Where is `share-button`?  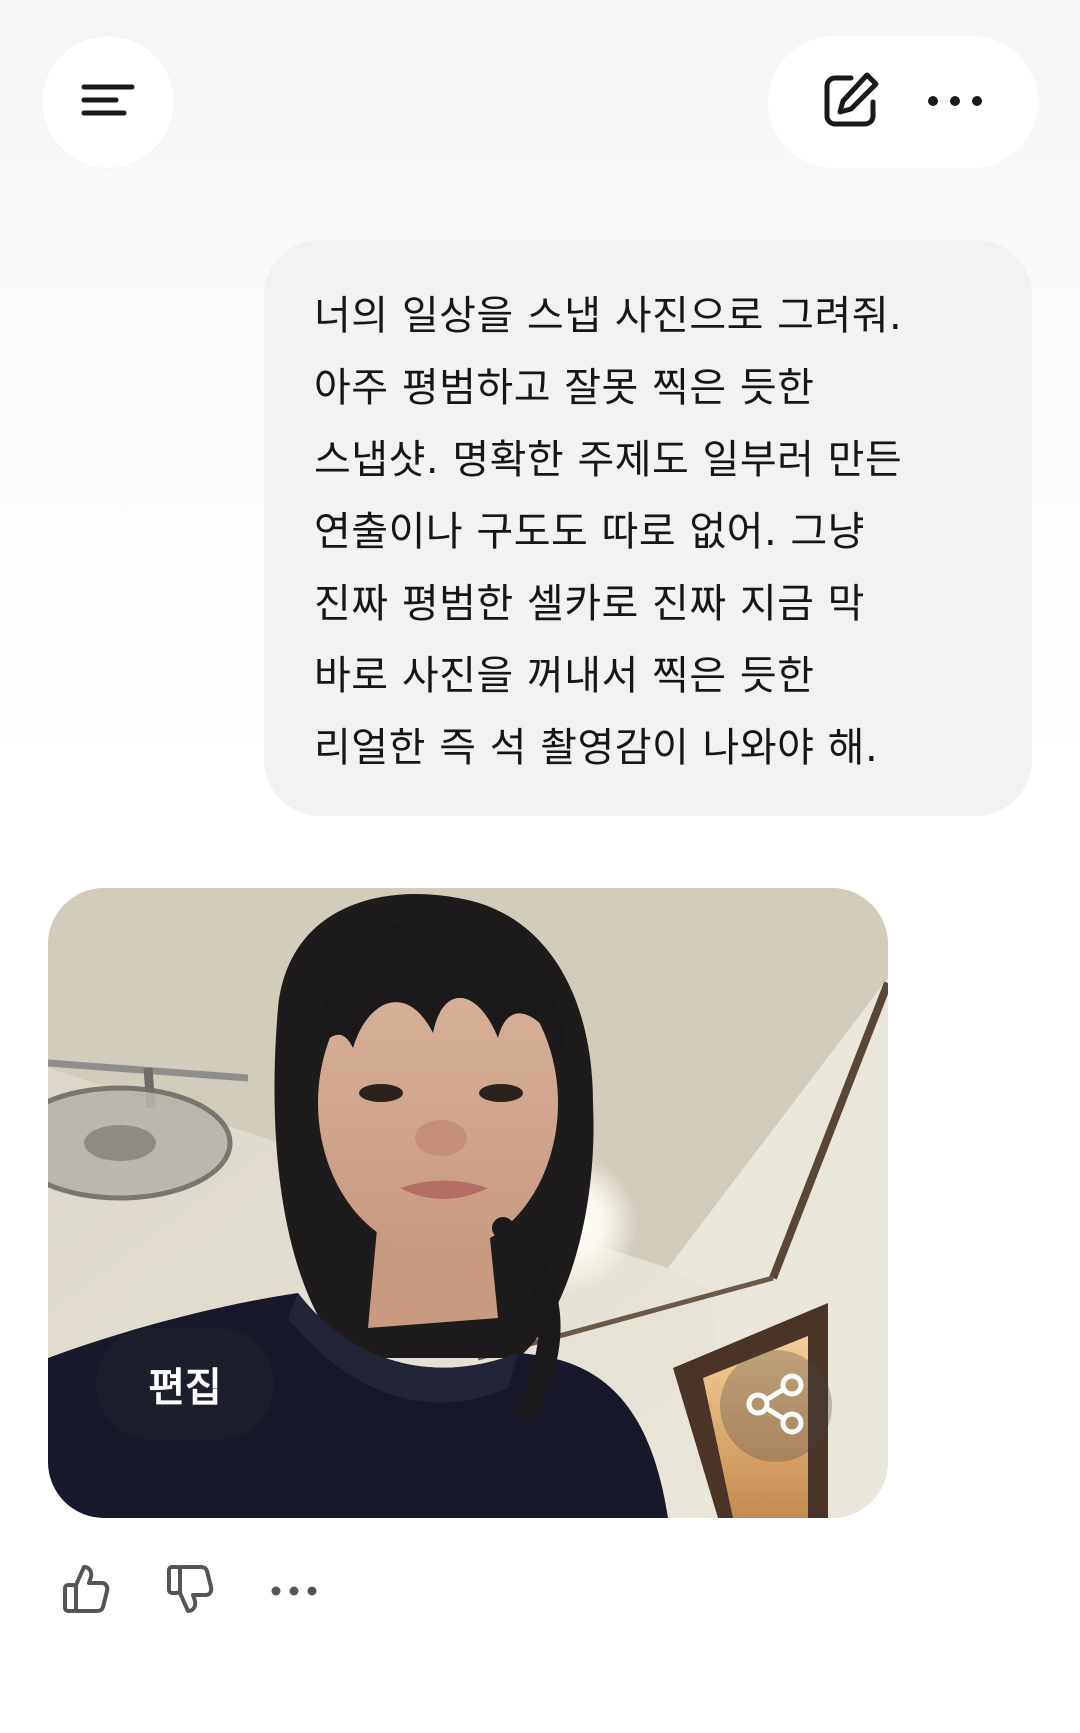 share-button is located at coordinates (776, 1406).